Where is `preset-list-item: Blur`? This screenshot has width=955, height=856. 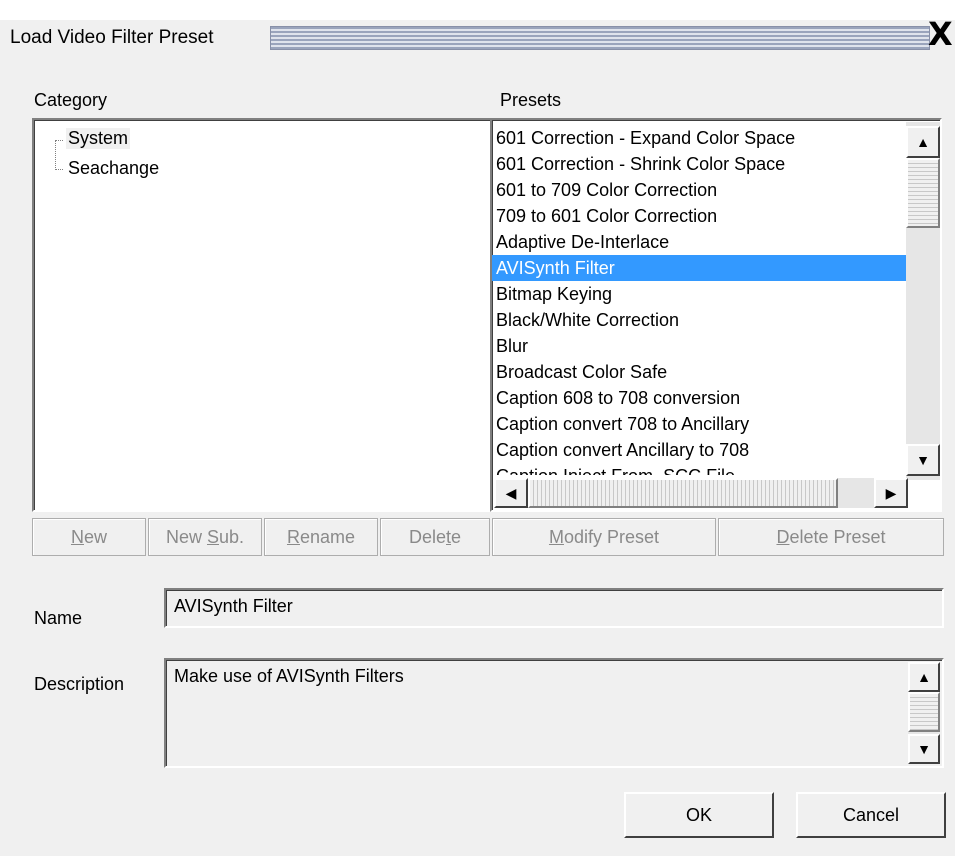 preset-list-item: Blur is located at coordinates (699, 346).